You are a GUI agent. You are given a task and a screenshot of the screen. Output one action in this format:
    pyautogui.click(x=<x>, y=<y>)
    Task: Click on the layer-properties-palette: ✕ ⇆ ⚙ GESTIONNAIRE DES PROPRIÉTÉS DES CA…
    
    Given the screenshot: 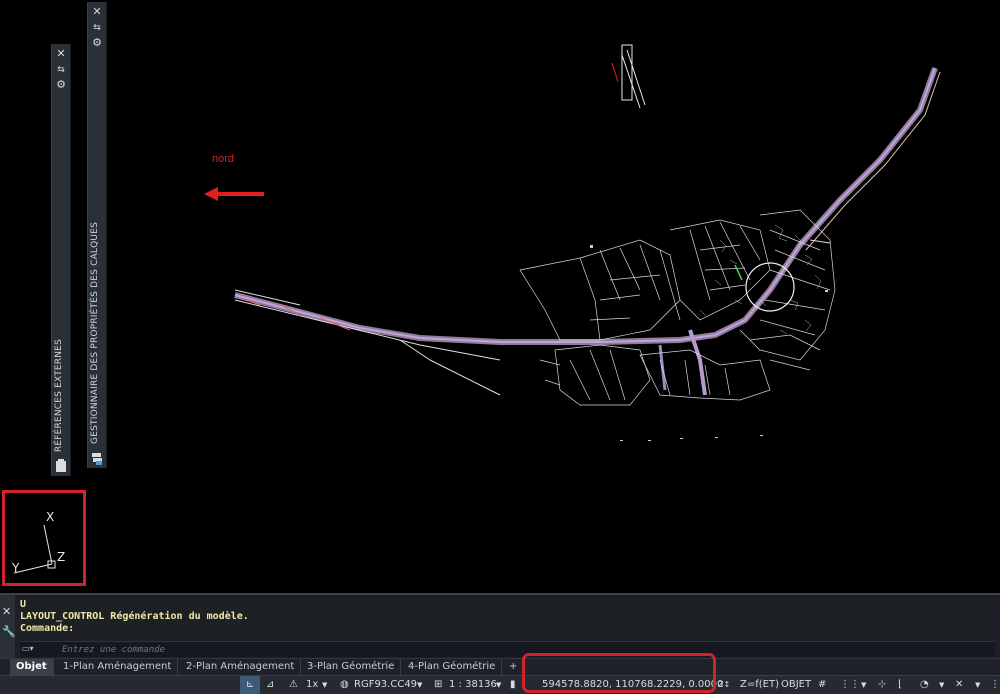 What is the action you would take?
    pyautogui.click(x=97, y=235)
    